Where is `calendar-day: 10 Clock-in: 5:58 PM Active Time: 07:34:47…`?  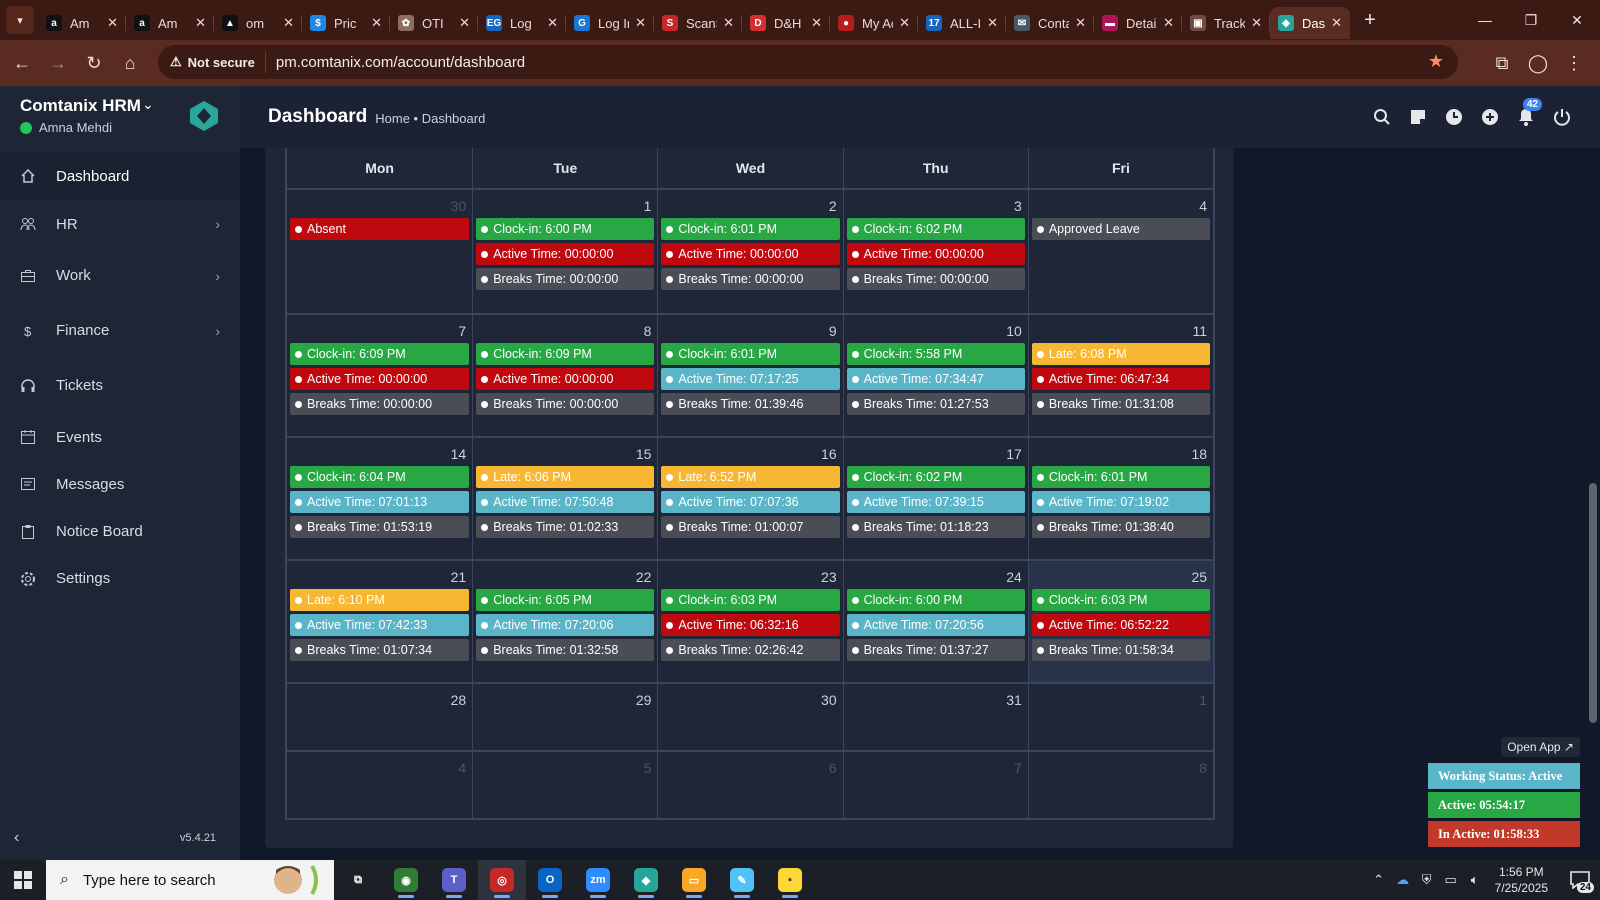 calendar-day: 10 Clock-in: 5:58 PM Active Time: 07:34:47… is located at coordinates (935, 375).